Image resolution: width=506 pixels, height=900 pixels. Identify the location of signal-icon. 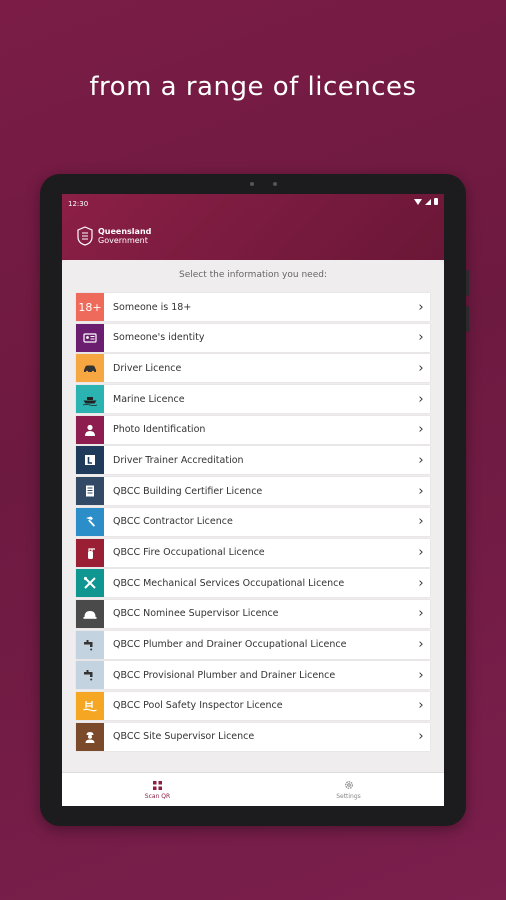
(428, 201).